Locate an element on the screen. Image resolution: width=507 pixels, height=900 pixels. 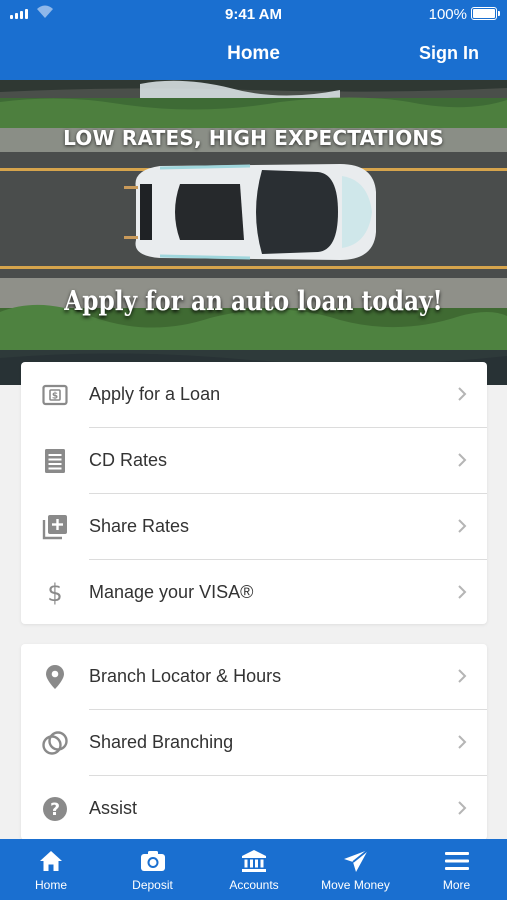
tab-home: Home is located at coordinates (51, 869).